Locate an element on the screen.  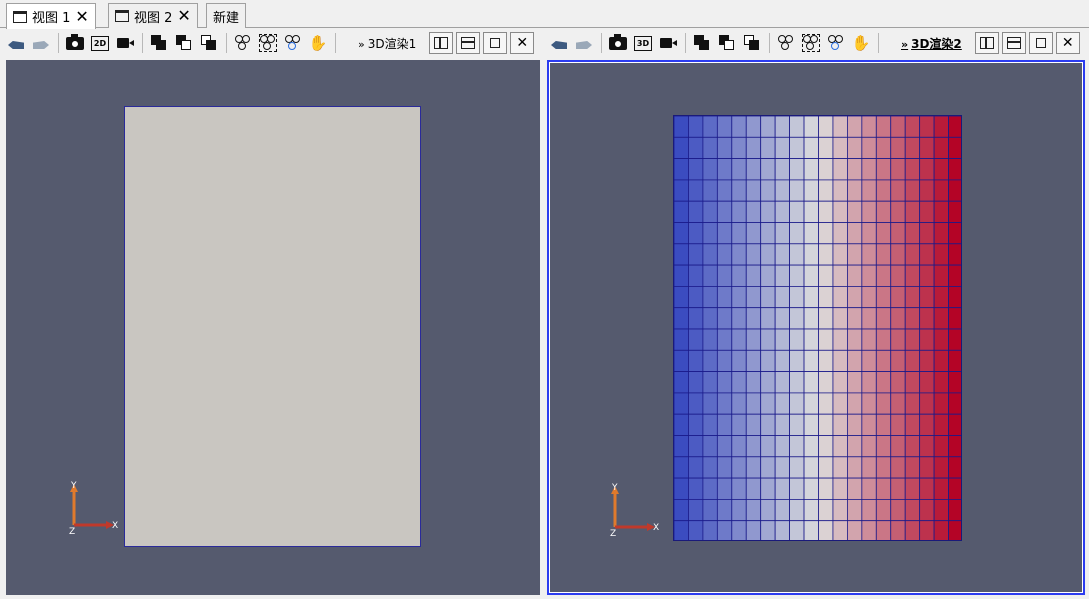
tab-view-2: 视图 2 ✕ is located at coordinates (153, 15).